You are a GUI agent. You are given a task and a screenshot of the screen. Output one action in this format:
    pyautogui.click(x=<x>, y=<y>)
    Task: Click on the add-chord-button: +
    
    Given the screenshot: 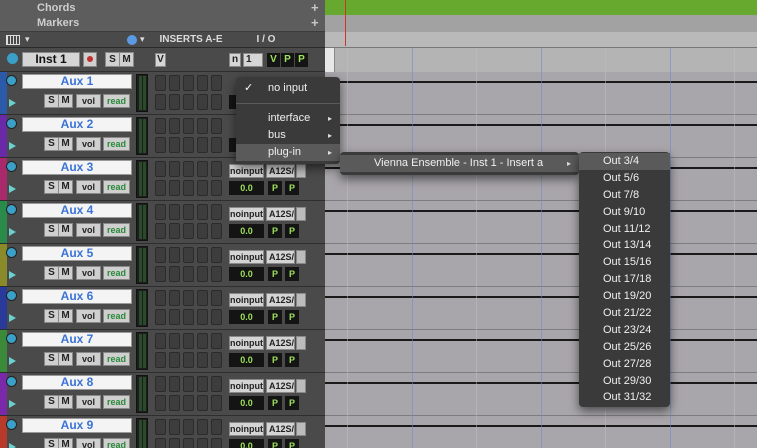 What is the action you would take?
    pyautogui.click(x=315, y=7)
    